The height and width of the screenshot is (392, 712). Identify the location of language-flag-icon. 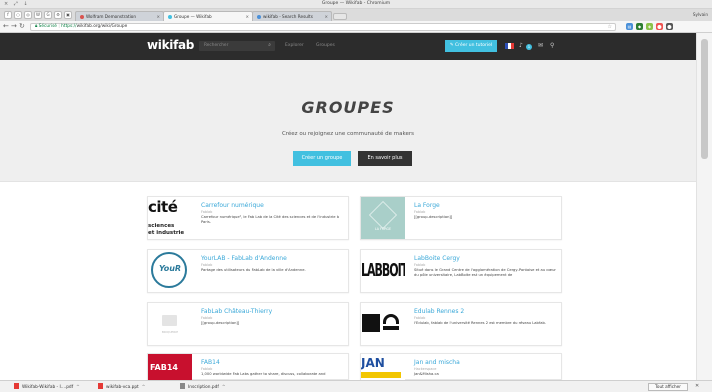
(509, 46).